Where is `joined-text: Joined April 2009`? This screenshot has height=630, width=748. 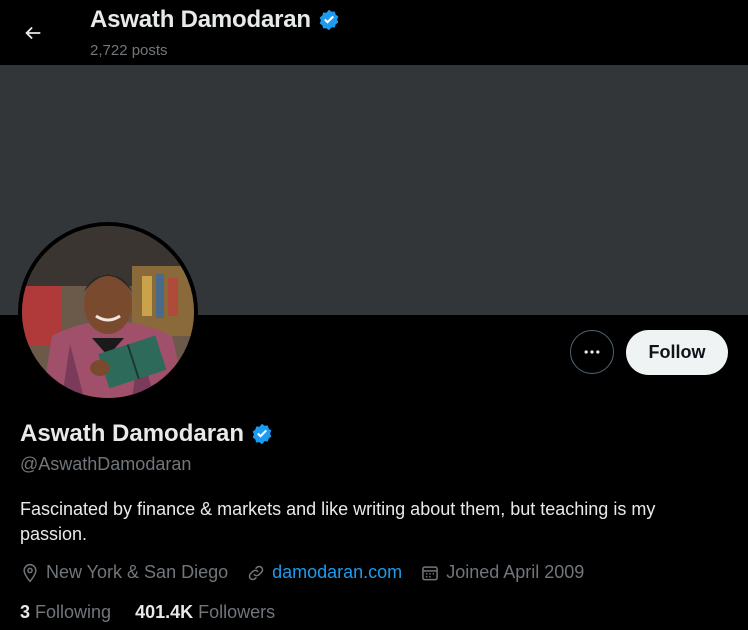 joined-text: Joined April 2009 is located at coordinates (515, 572).